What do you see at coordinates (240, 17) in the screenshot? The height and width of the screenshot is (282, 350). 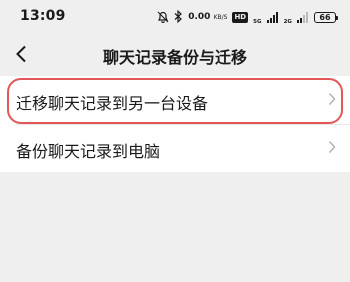 I see `hd-badge: HD` at bounding box center [240, 17].